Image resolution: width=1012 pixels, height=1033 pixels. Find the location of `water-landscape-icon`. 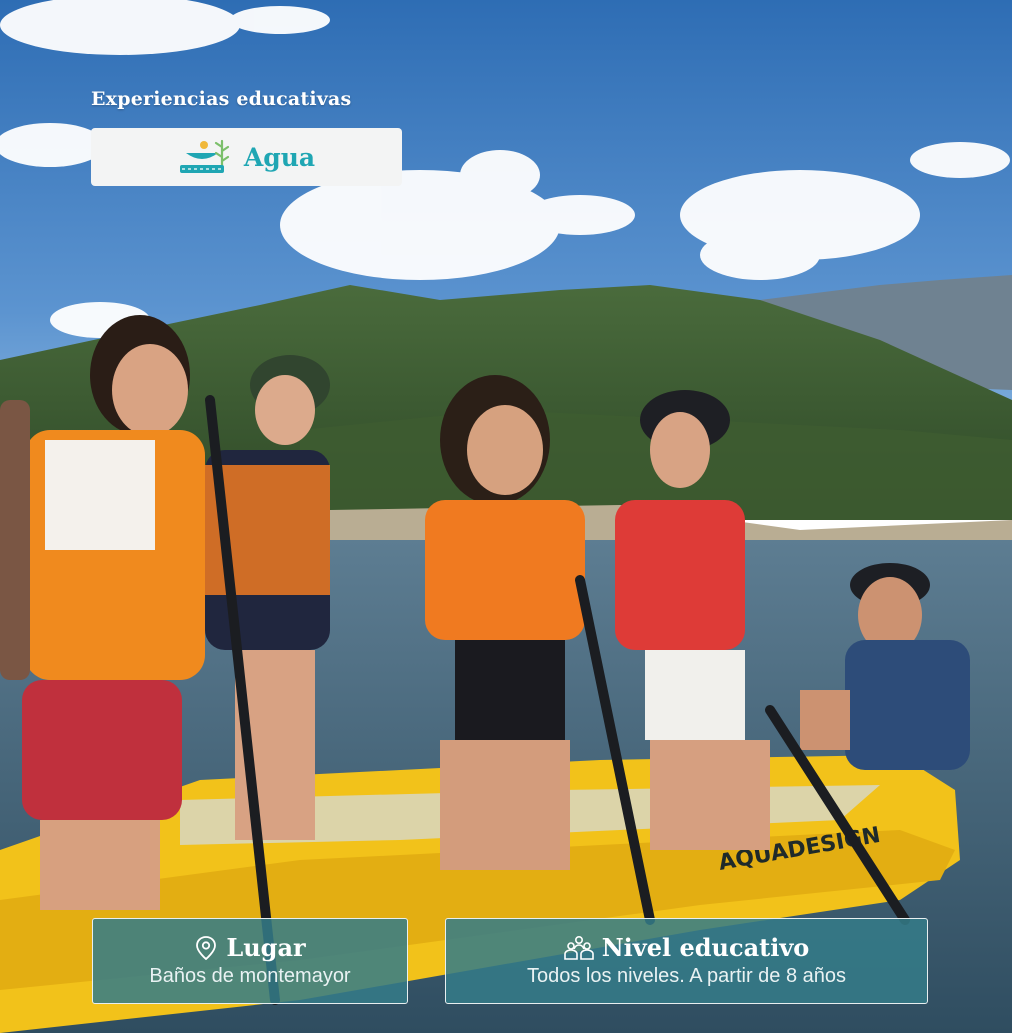

water-landscape-icon is located at coordinates (204, 156).